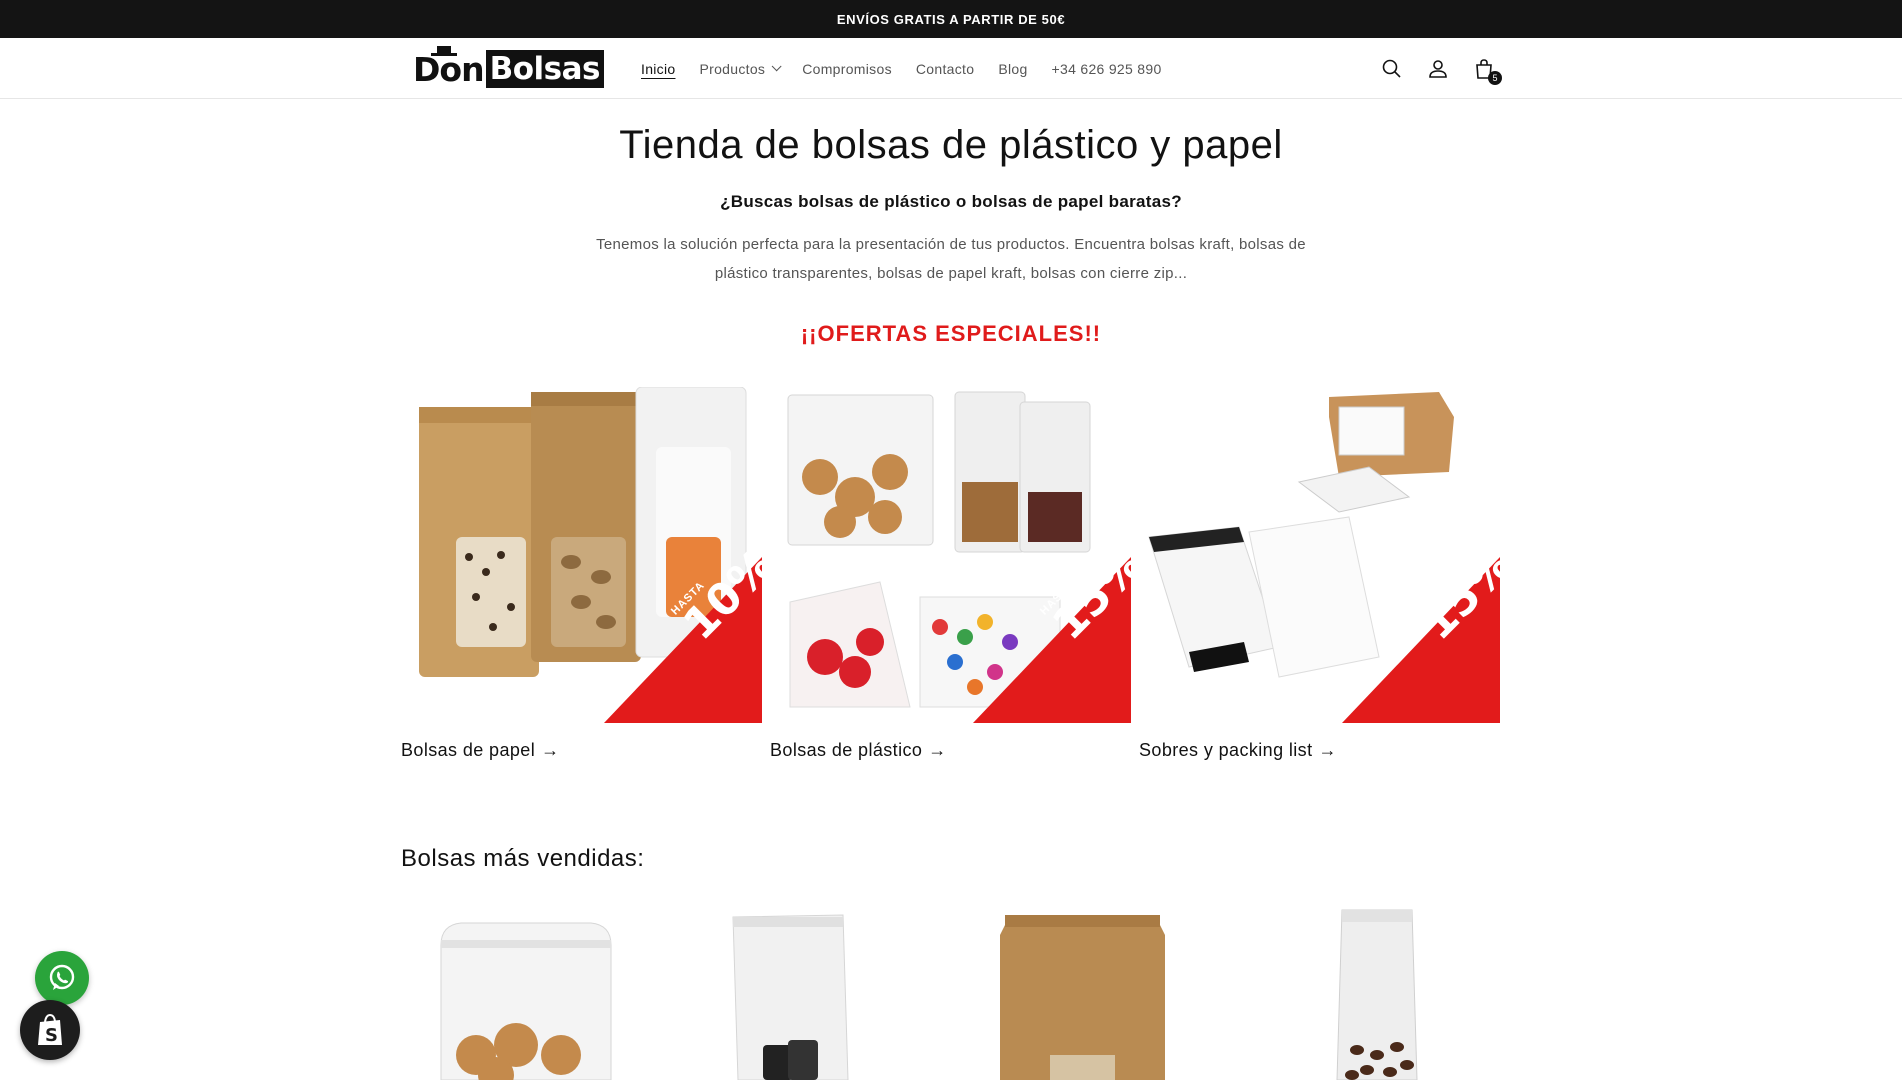 The height and width of the screenshot is (1080, 1902). What do you see at coordinates (1495, 77) in the screenshot?
I see `cart-count-badge: 5` at bounding box center [1495, 77].